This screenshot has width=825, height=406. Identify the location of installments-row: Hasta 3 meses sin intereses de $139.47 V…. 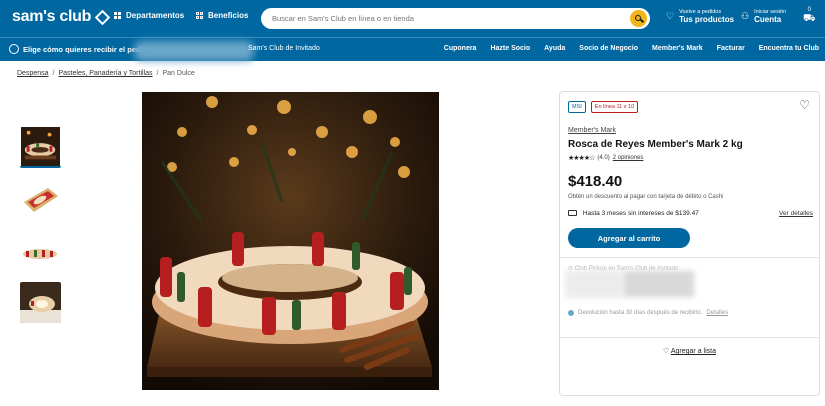
(690, 213).